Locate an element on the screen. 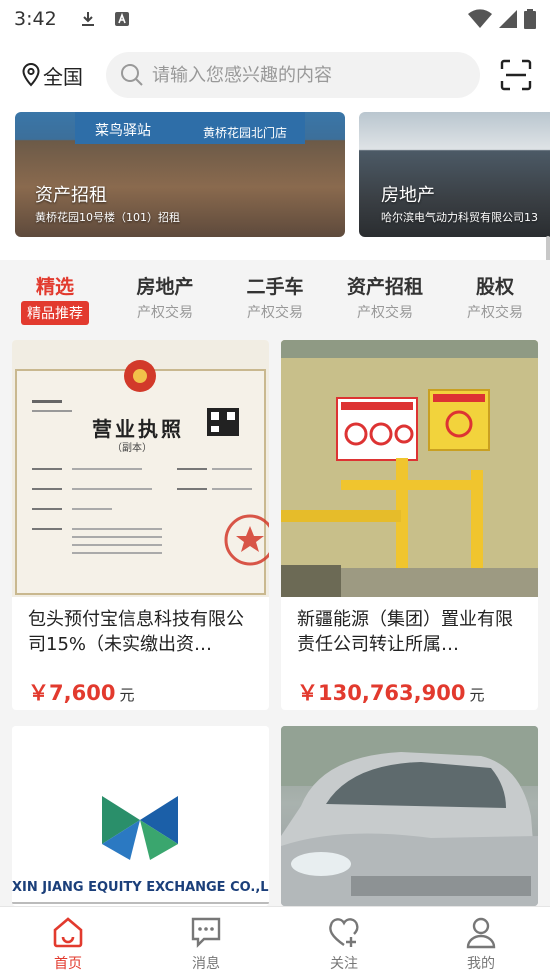 This screenshot has height=979, width=550. product-price-row: ￥130,763,900 元 is located at coordinates (409, 688).